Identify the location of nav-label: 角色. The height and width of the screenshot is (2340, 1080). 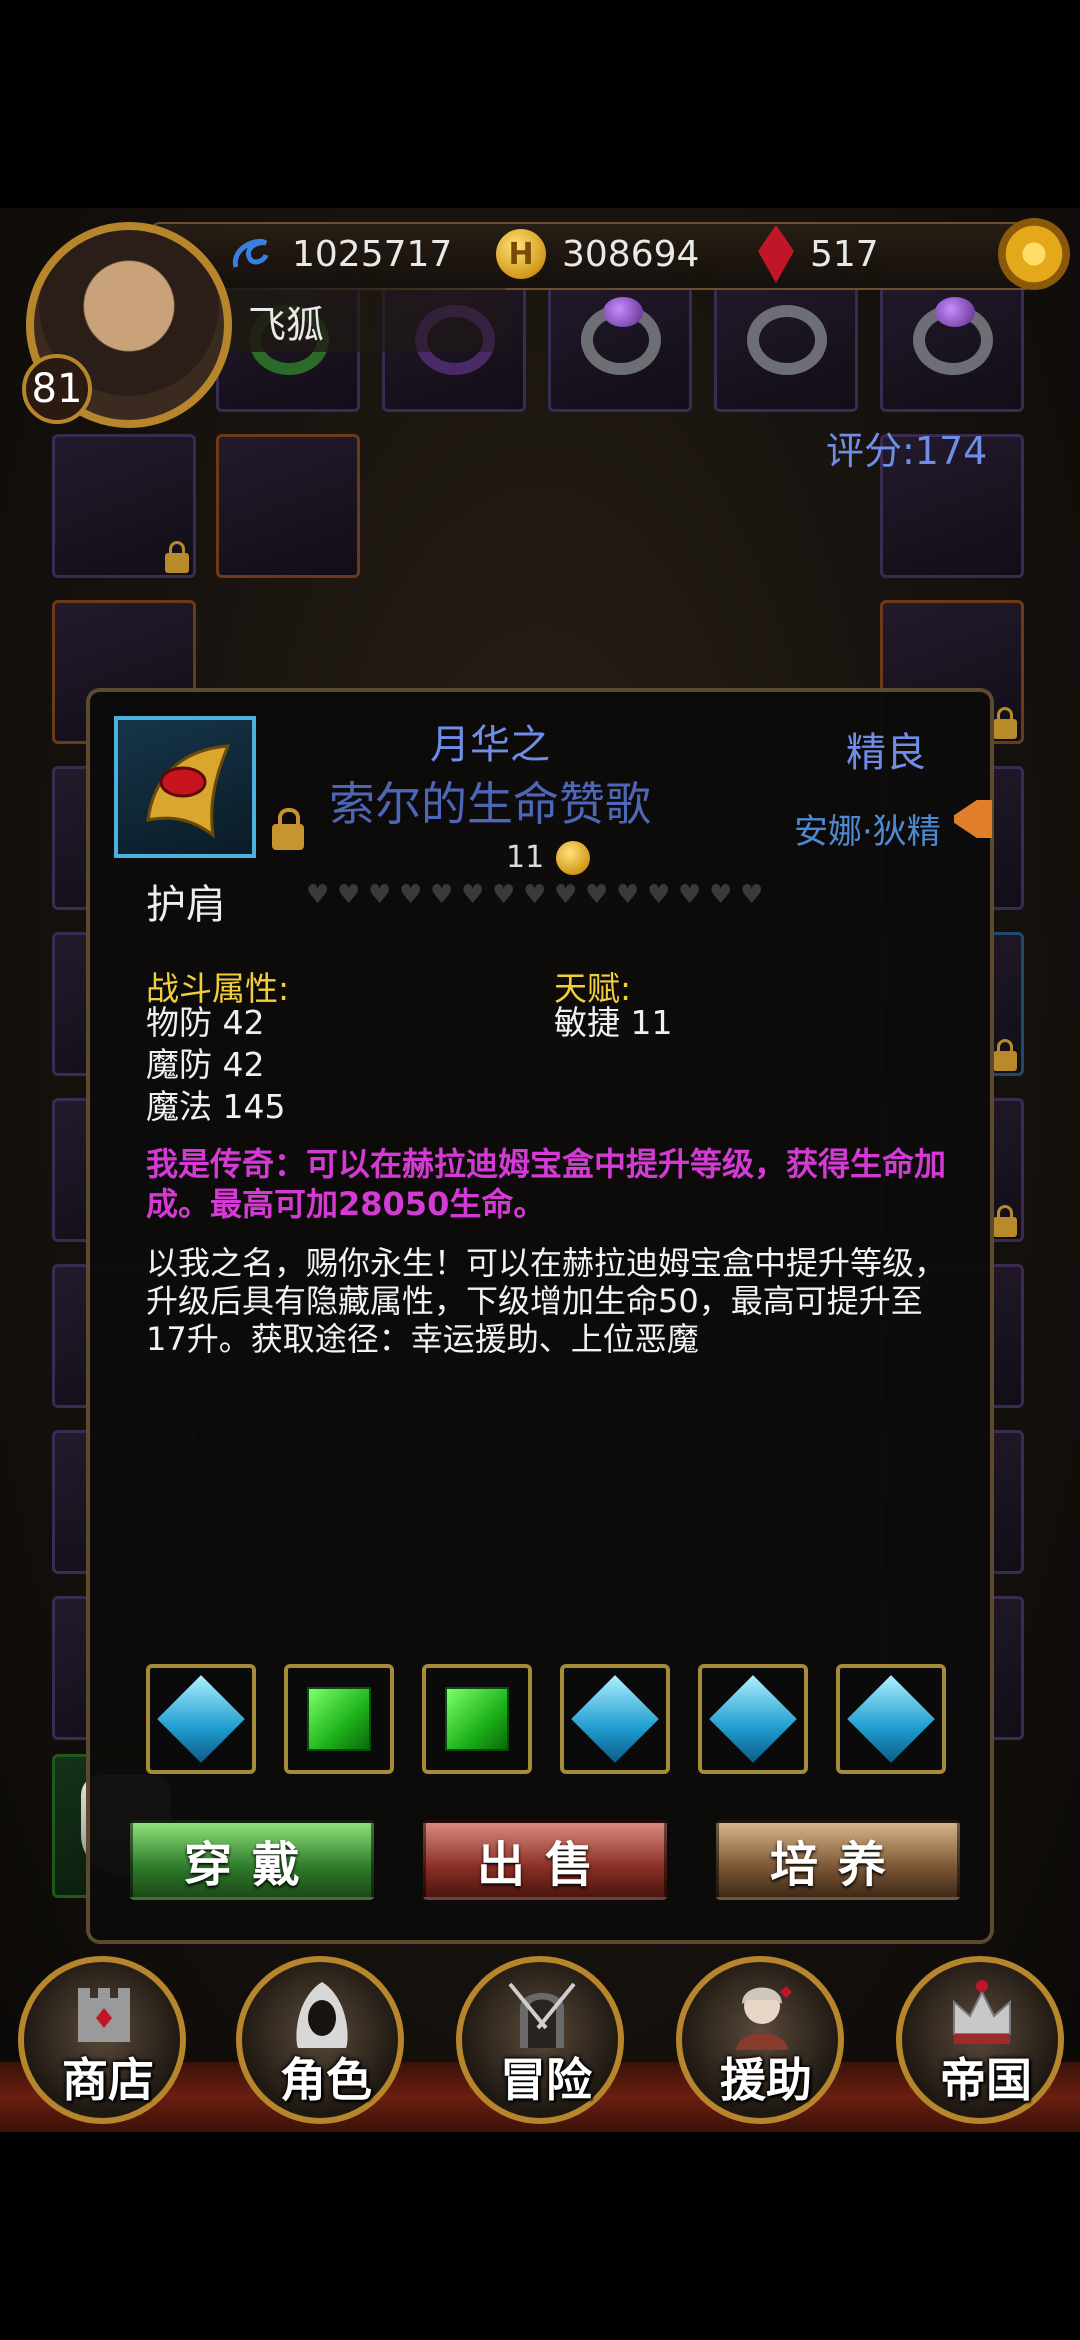
(326, 2080).